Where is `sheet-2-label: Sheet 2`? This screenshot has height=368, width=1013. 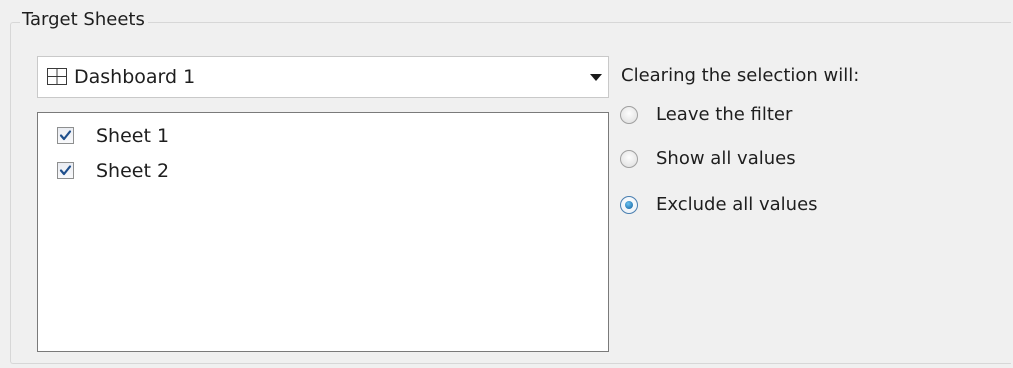
sheet-2-label: Sheet 2 is located at coordinates (133, 171).